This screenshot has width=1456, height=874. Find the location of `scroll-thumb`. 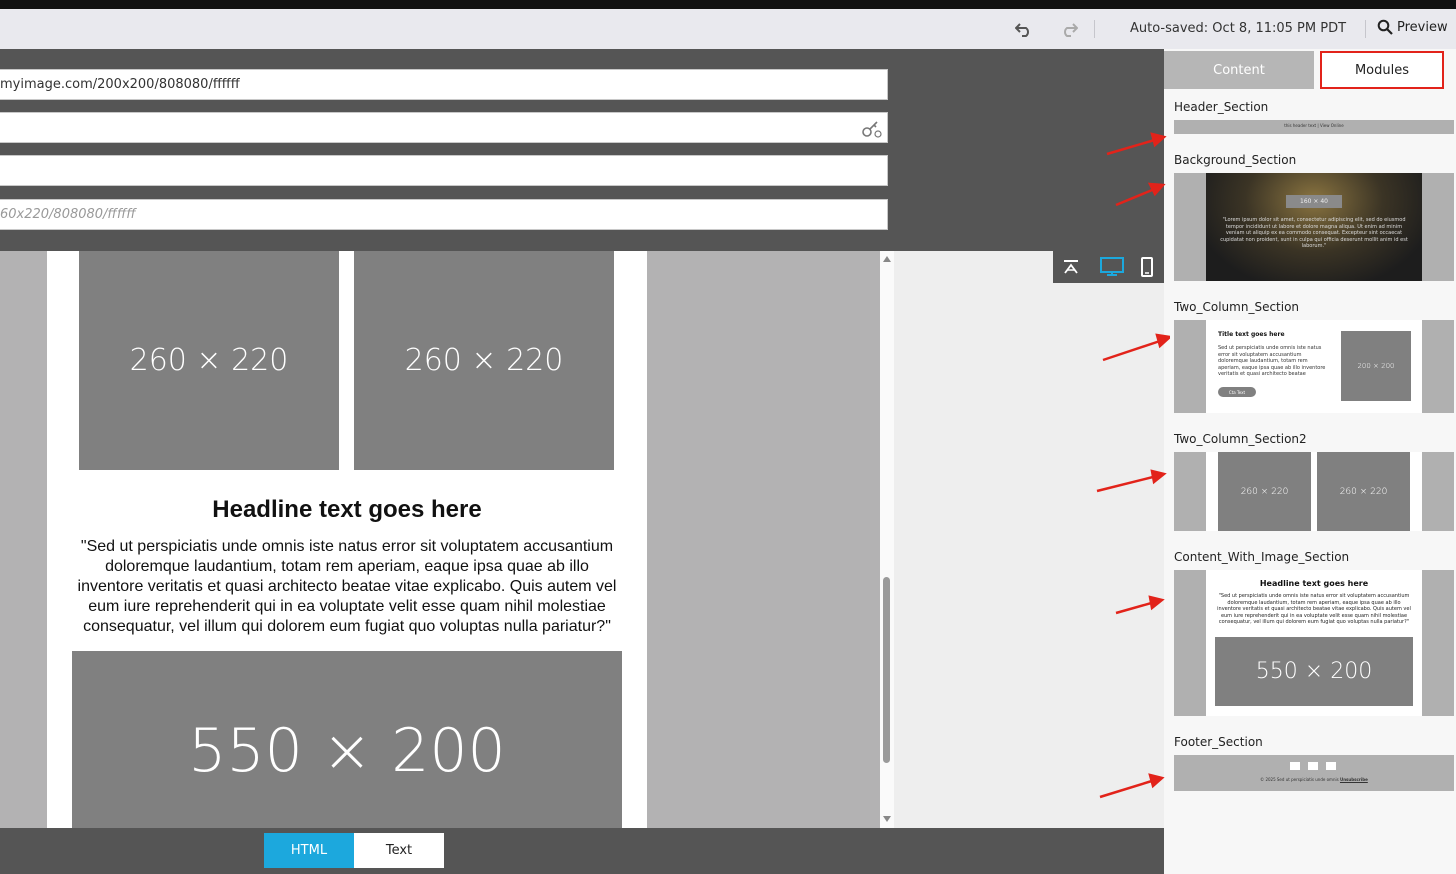

scroll-thumb is located at coordinates (886, 670).